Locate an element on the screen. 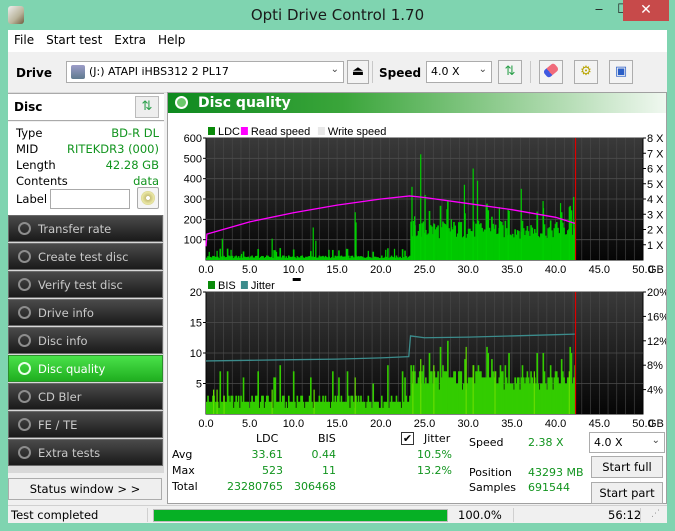 The height and width of the screenshot is (531, 675). nav-item-drive-info: Drive info is located at coordinates (85, 312).